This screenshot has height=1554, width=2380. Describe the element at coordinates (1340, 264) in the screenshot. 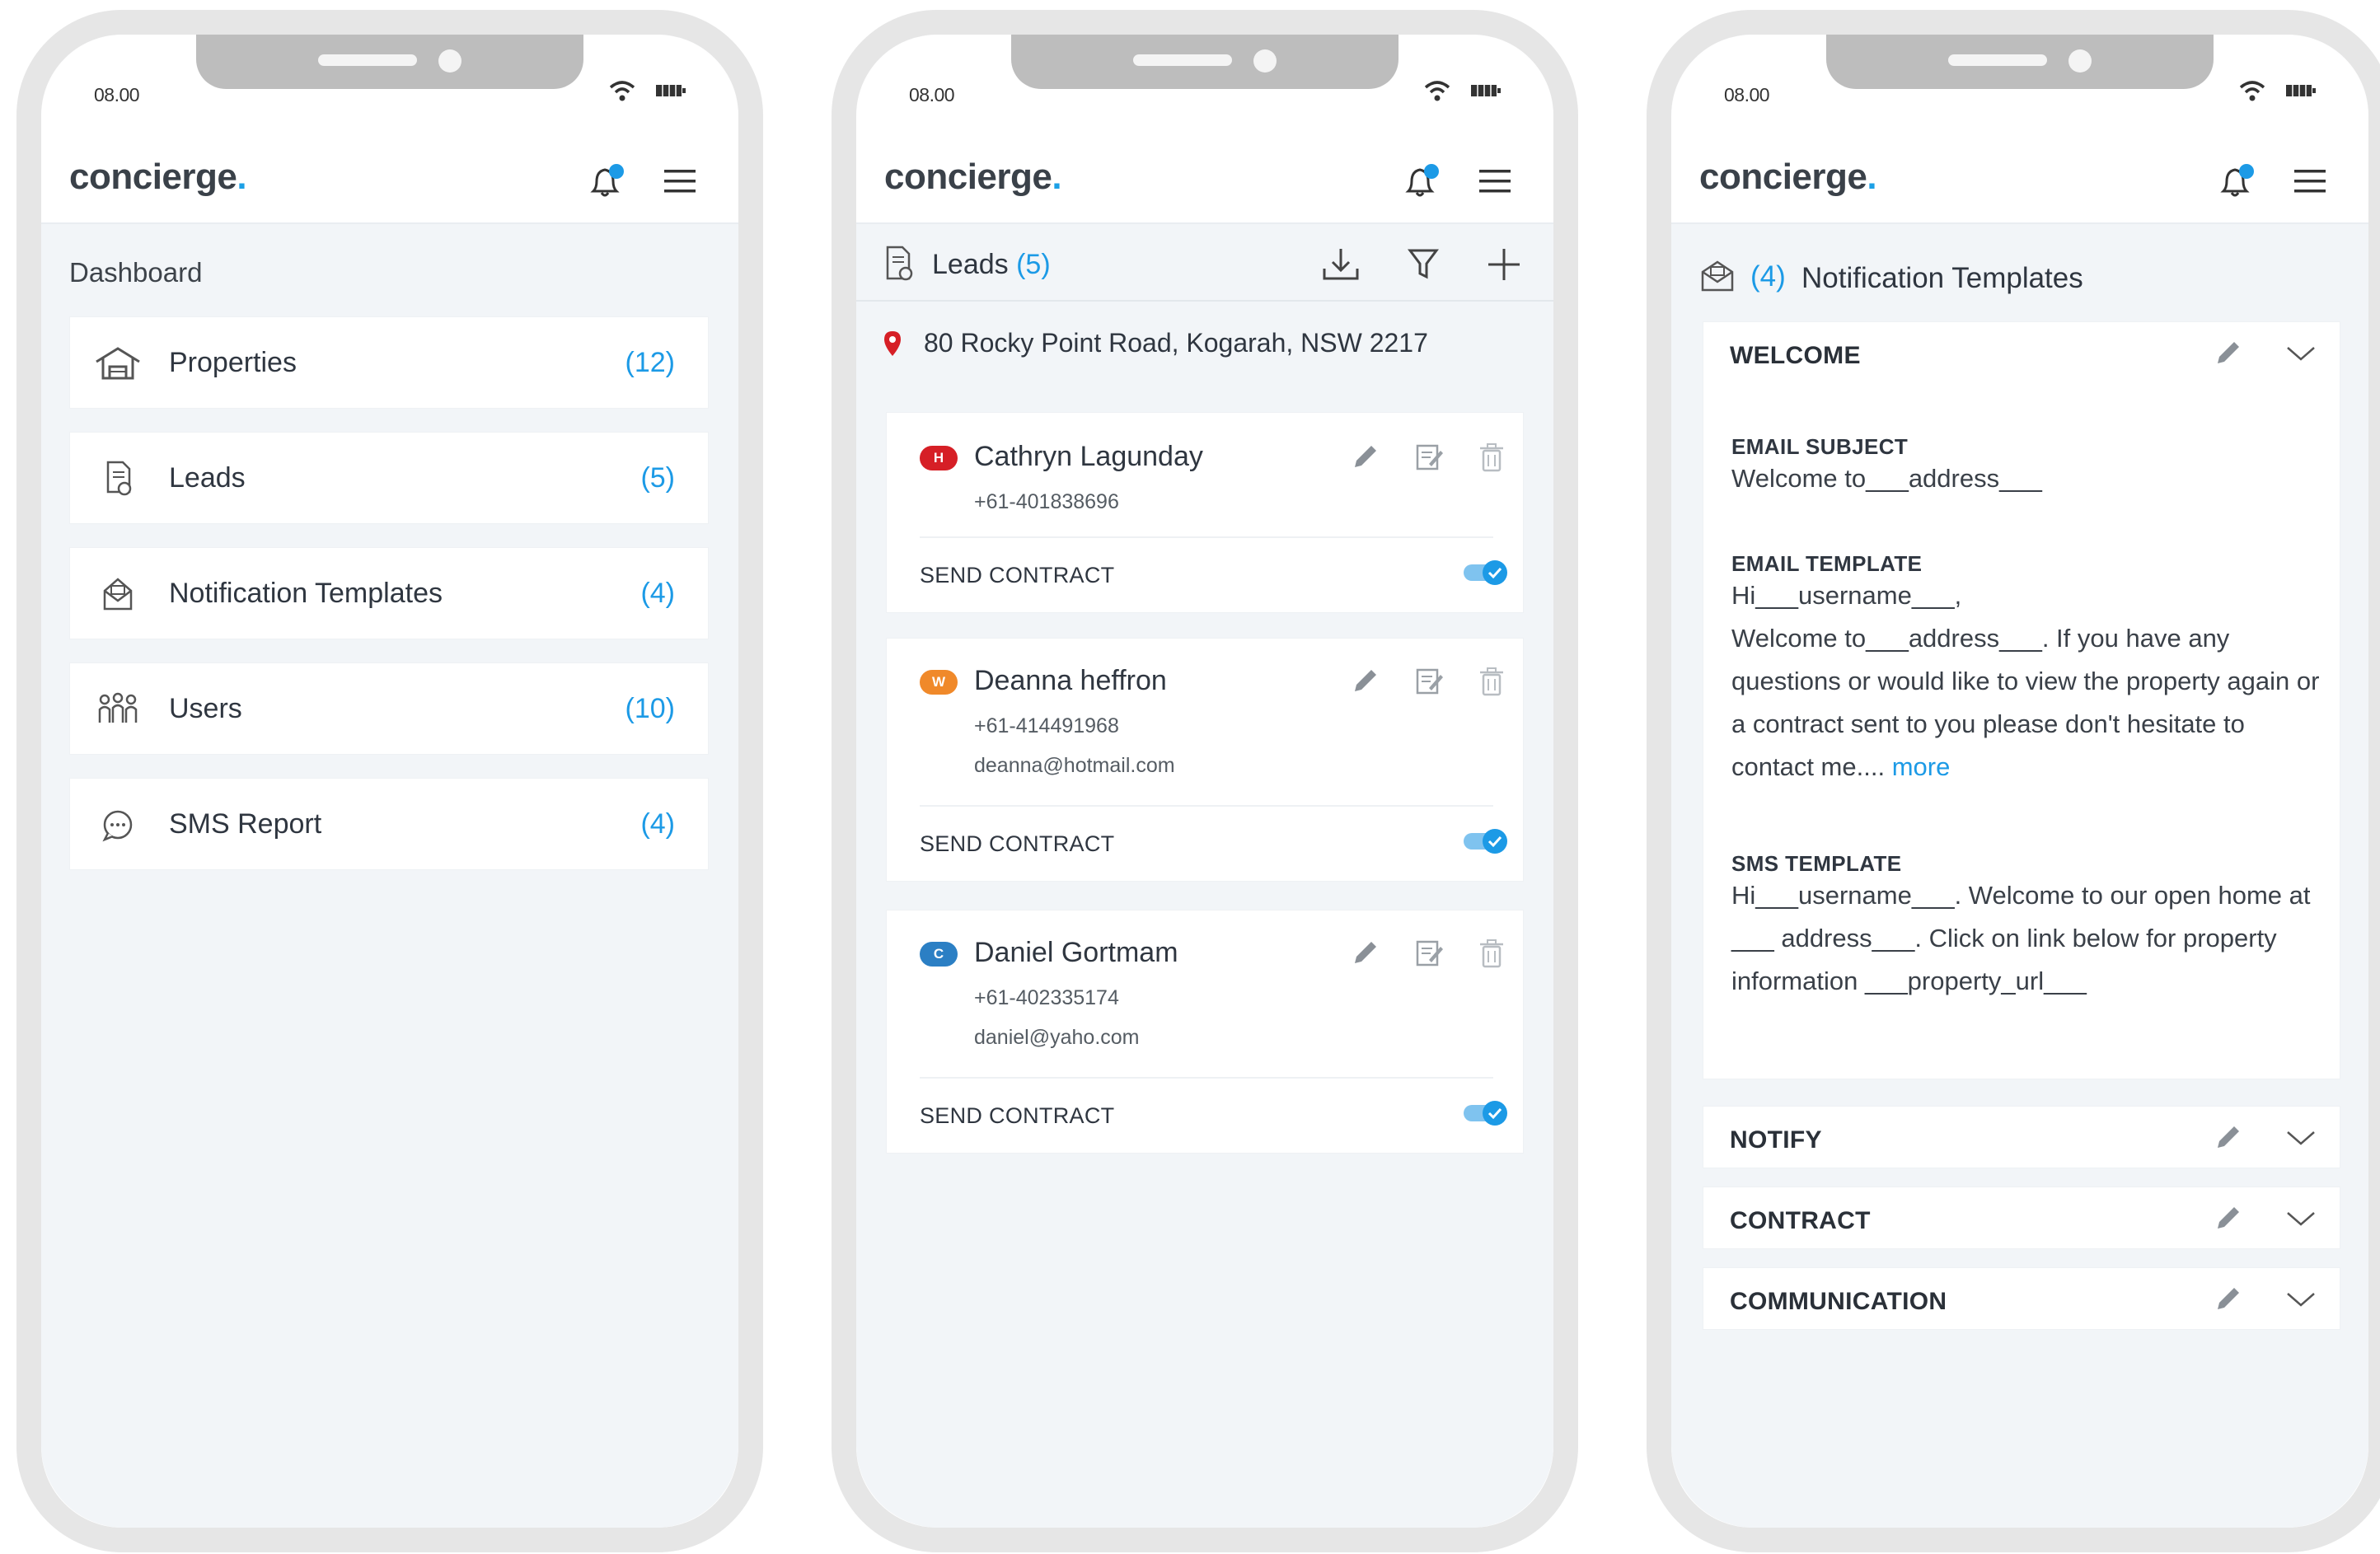

I see `download-icon` at that location.